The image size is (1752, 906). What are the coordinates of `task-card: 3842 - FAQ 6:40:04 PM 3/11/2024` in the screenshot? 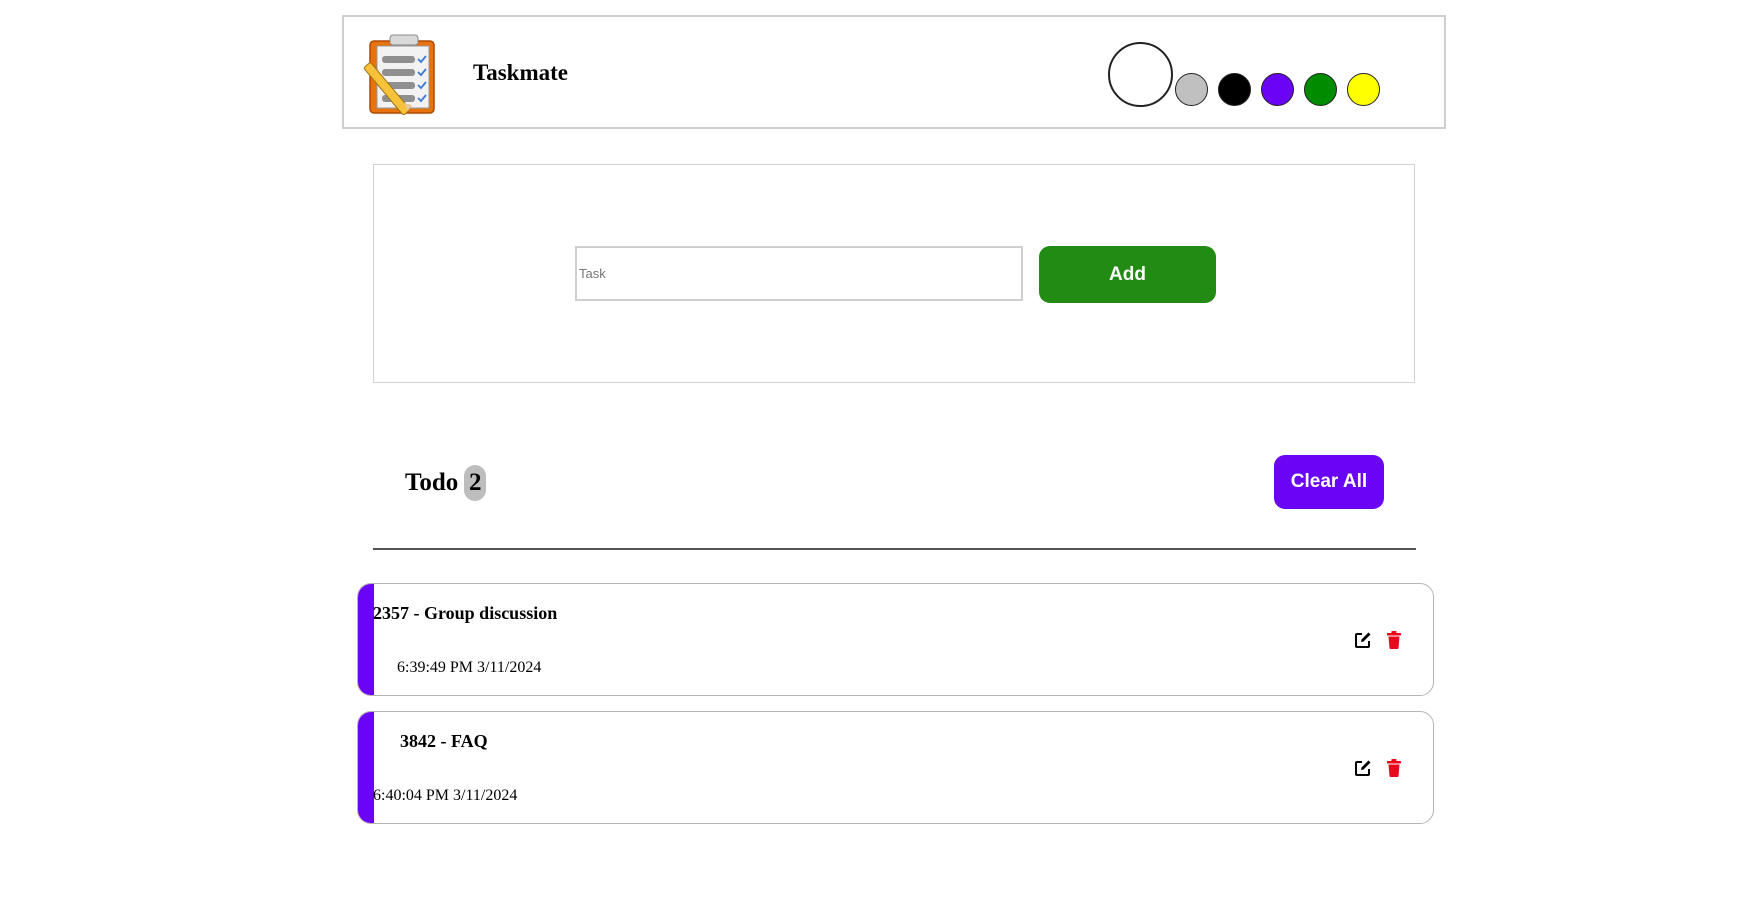 It's located at (895, 767).